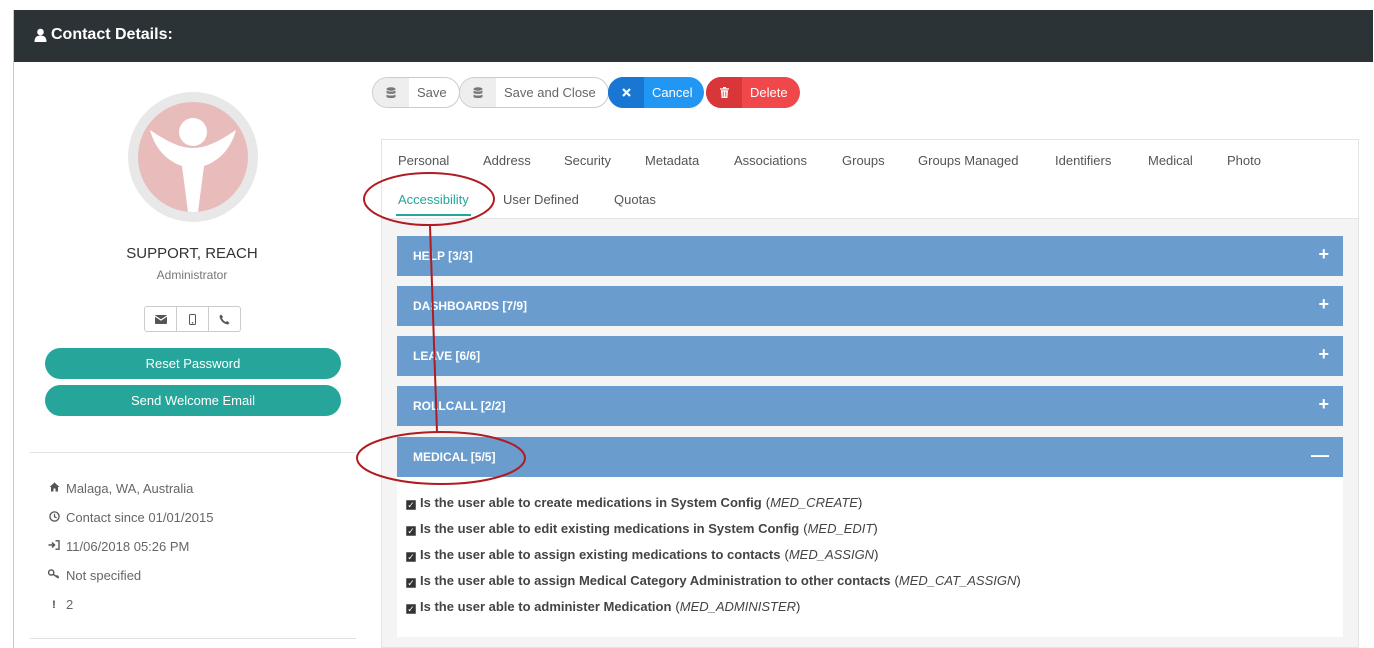 This screenshot has height=648, width=1374. I want to click on user-icon, so click(40, 35).